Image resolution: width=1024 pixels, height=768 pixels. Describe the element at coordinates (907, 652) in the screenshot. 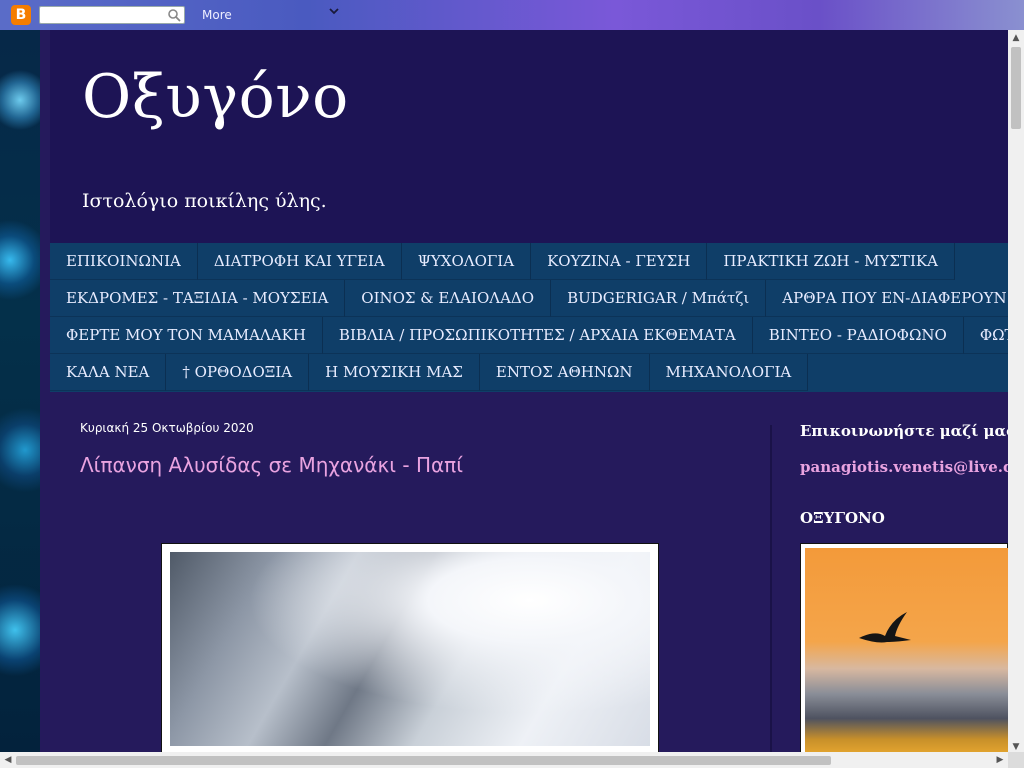

I see `sunset-photo` at that location.